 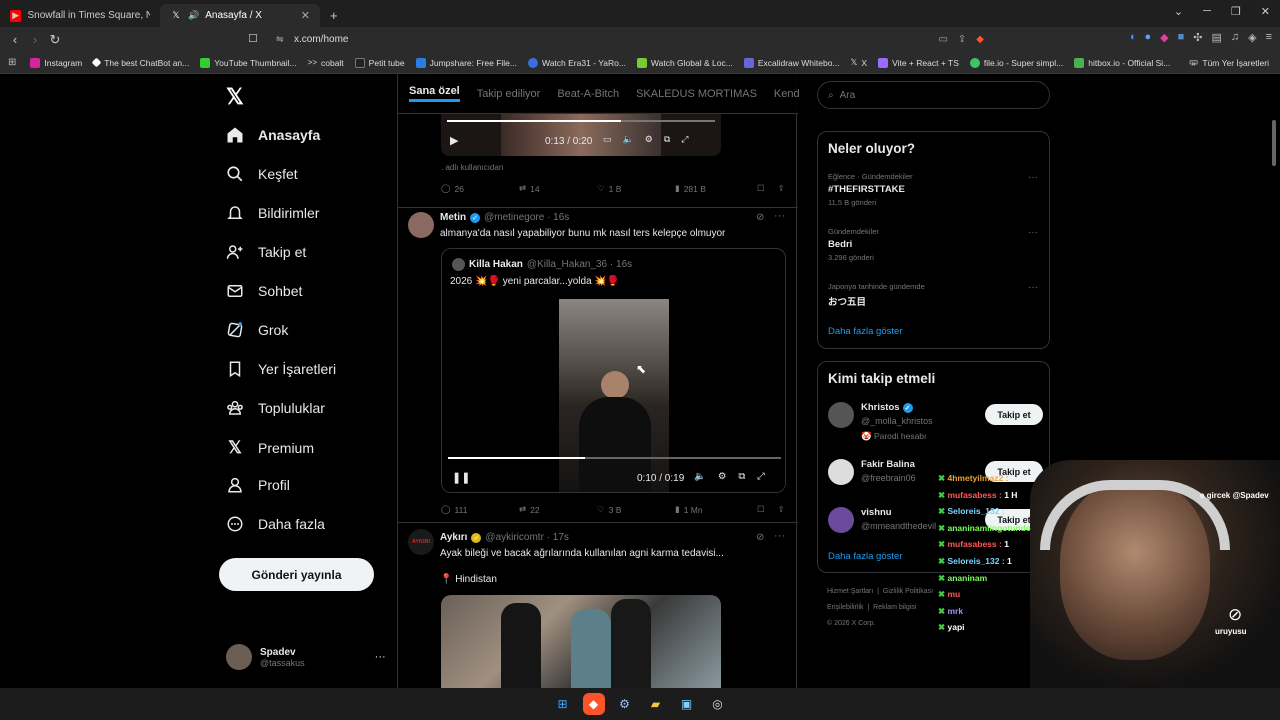 I want to click on reply-button: ◯ 26, so click(x=480, y=188).